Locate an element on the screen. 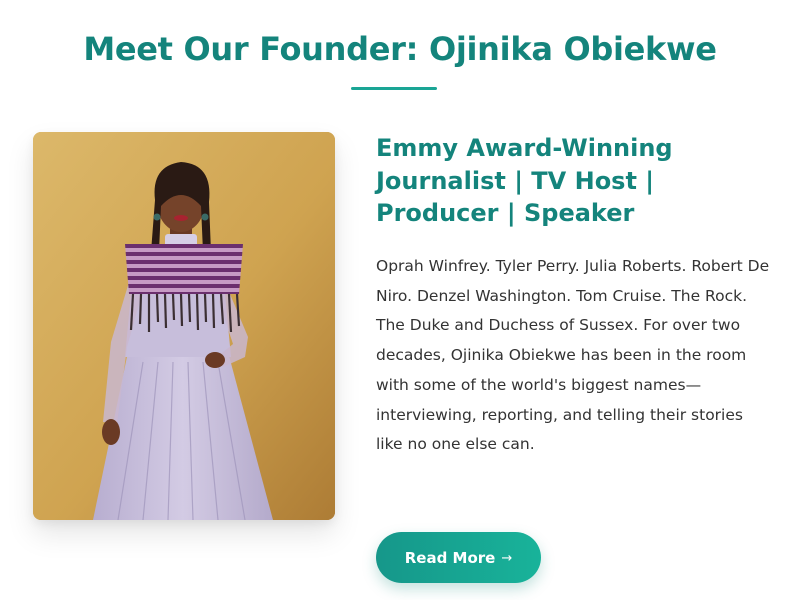  title-divider is located at coordinates (394, 88).